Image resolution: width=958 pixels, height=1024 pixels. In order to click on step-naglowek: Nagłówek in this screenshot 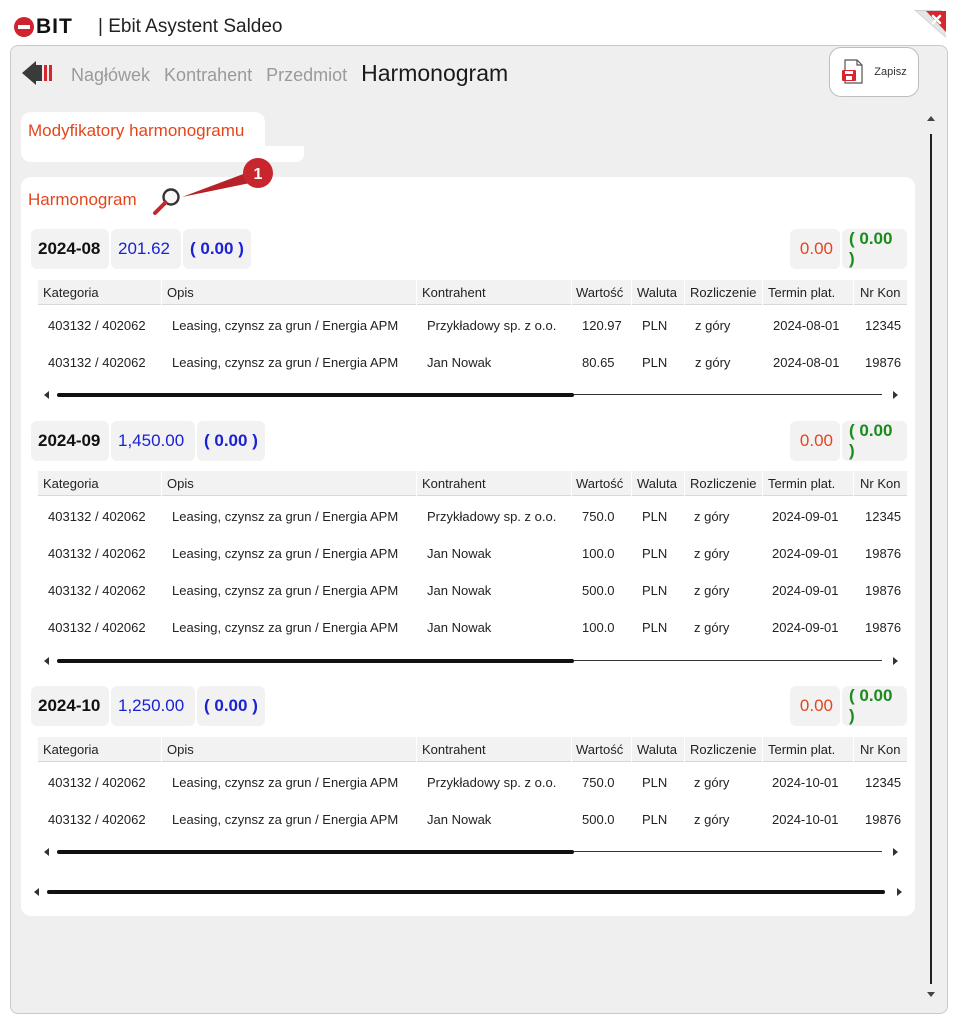, I will do `click(110, 75)`.